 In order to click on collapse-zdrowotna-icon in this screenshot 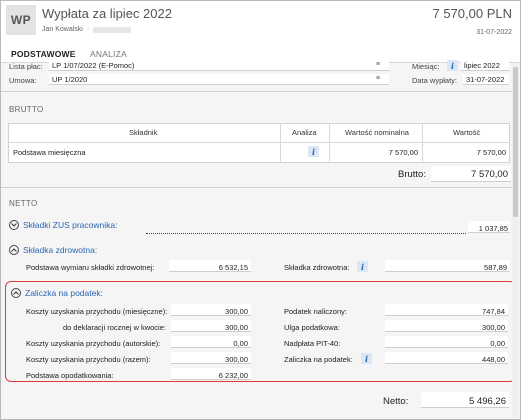, I will do `click(14, 250)`.